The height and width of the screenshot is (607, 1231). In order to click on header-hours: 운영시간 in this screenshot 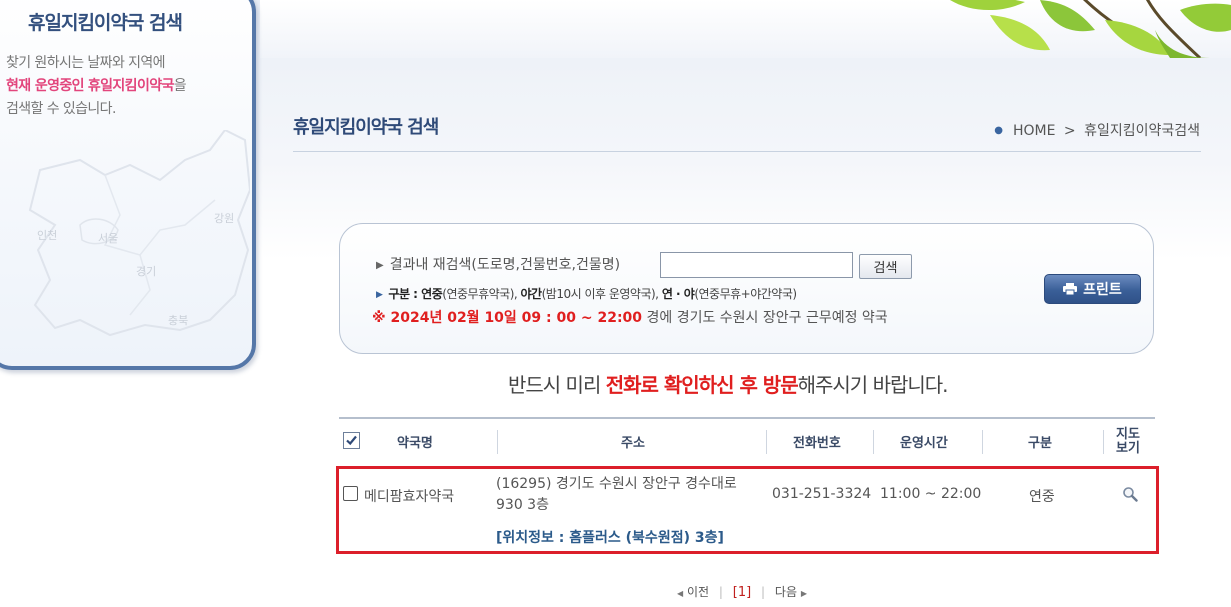, I will do `click(924, 443)`.